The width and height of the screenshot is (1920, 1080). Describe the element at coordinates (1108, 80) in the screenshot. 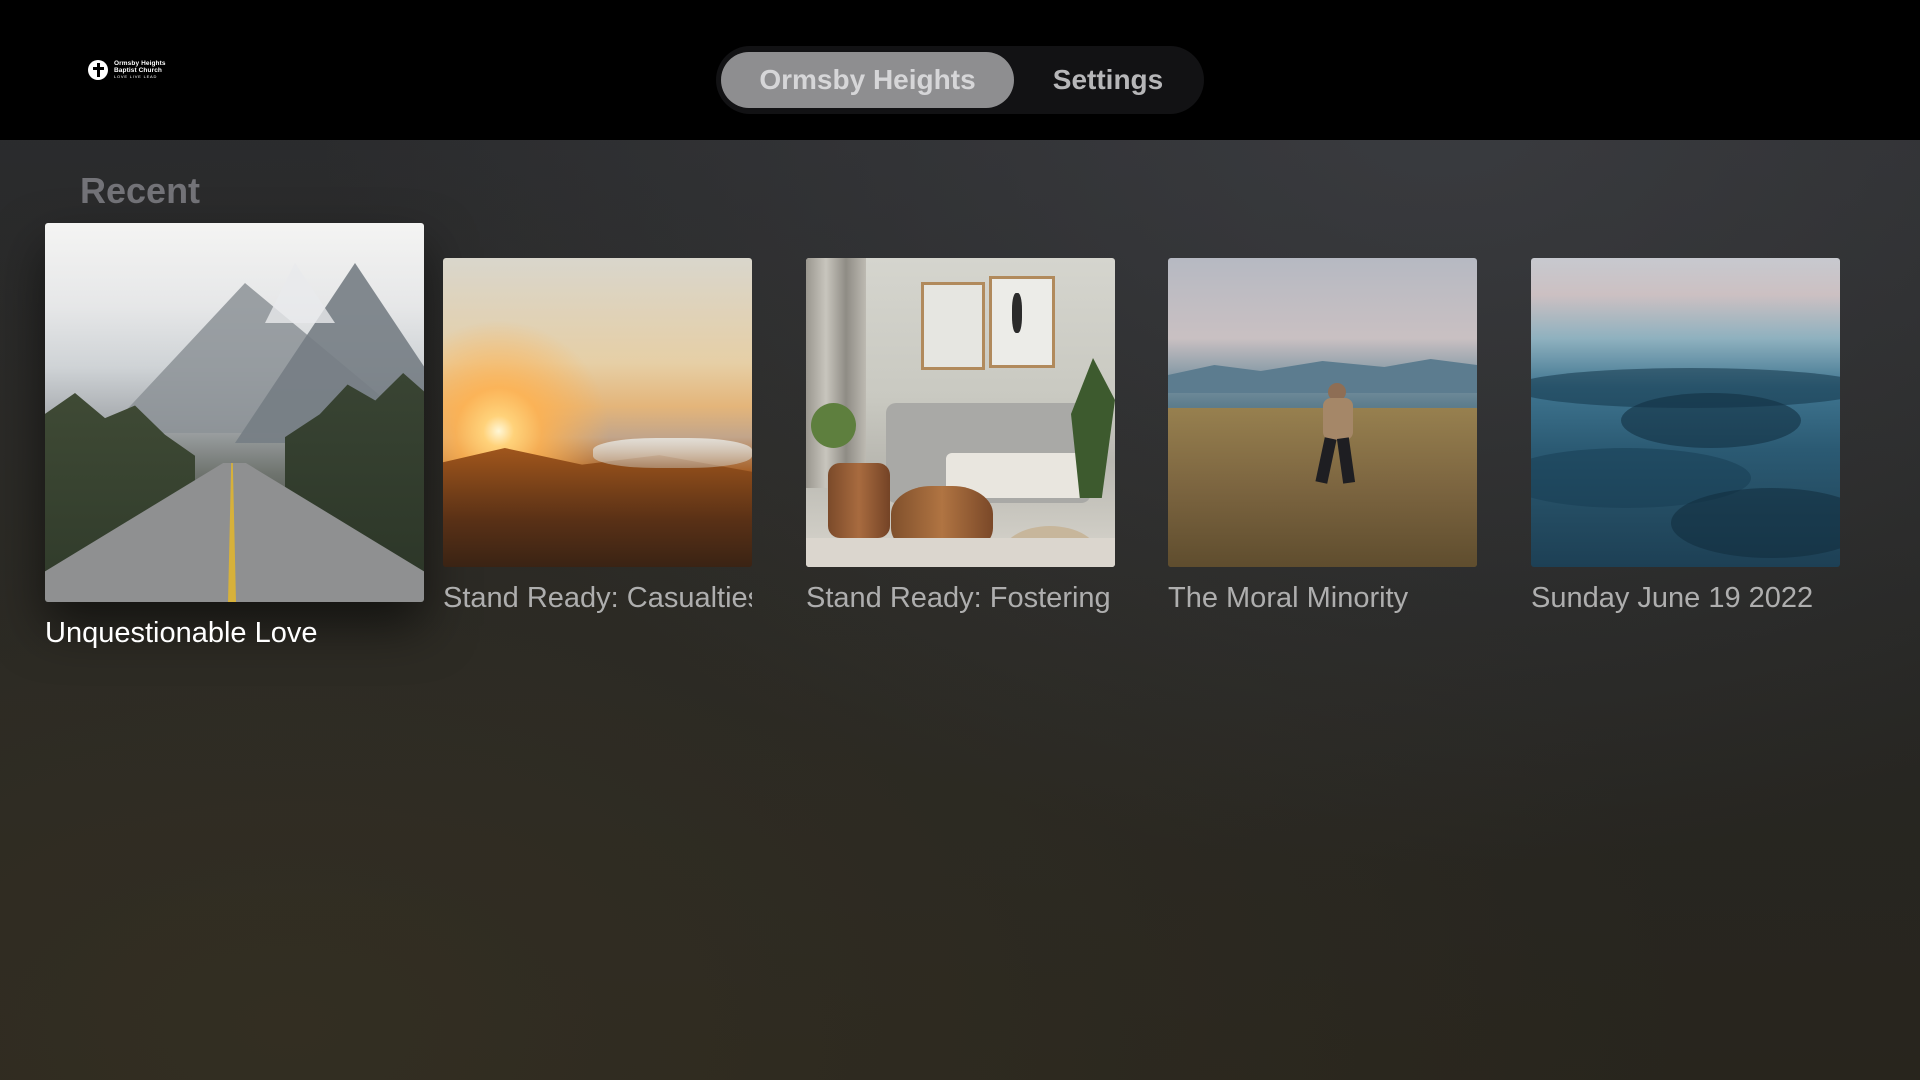

I see `tab-settings: Settings` at that location.